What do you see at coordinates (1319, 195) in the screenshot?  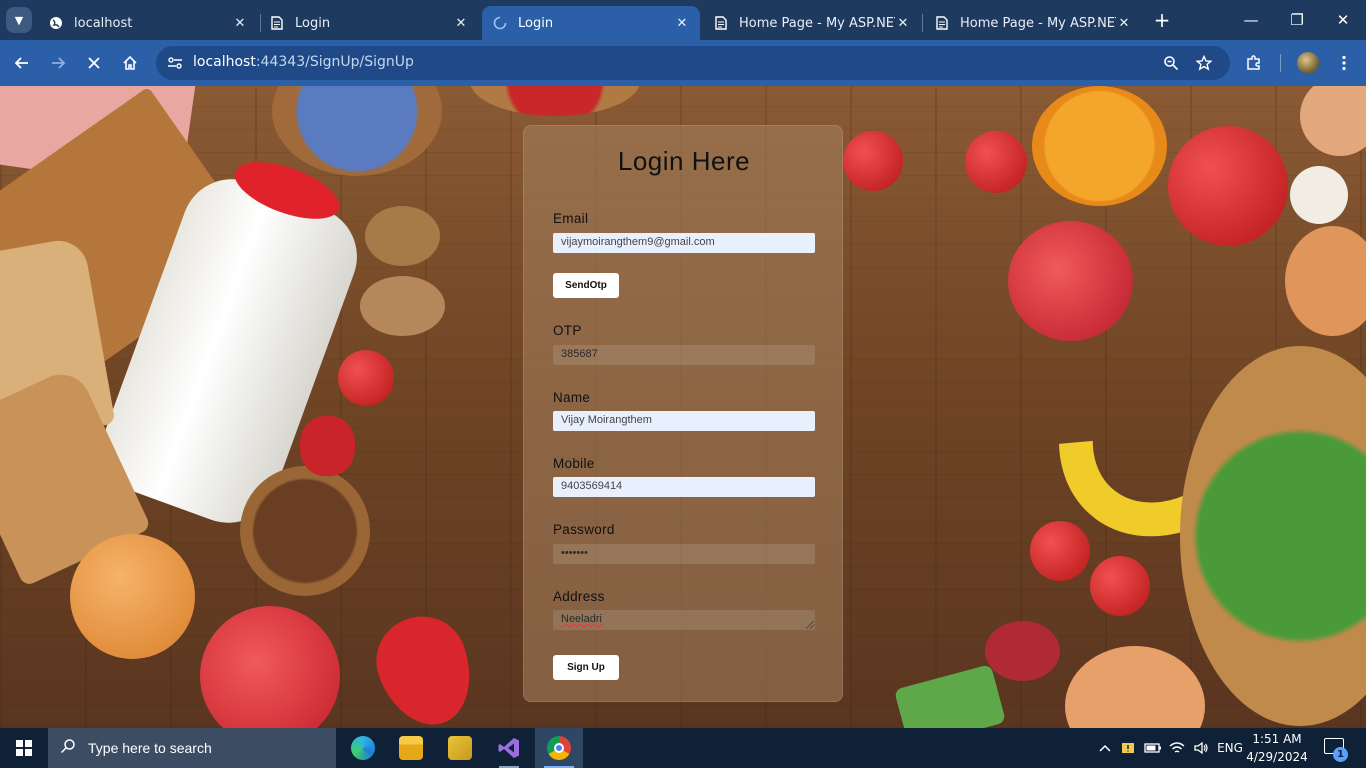 I see `garlic` at bounding box center [1319, 195].